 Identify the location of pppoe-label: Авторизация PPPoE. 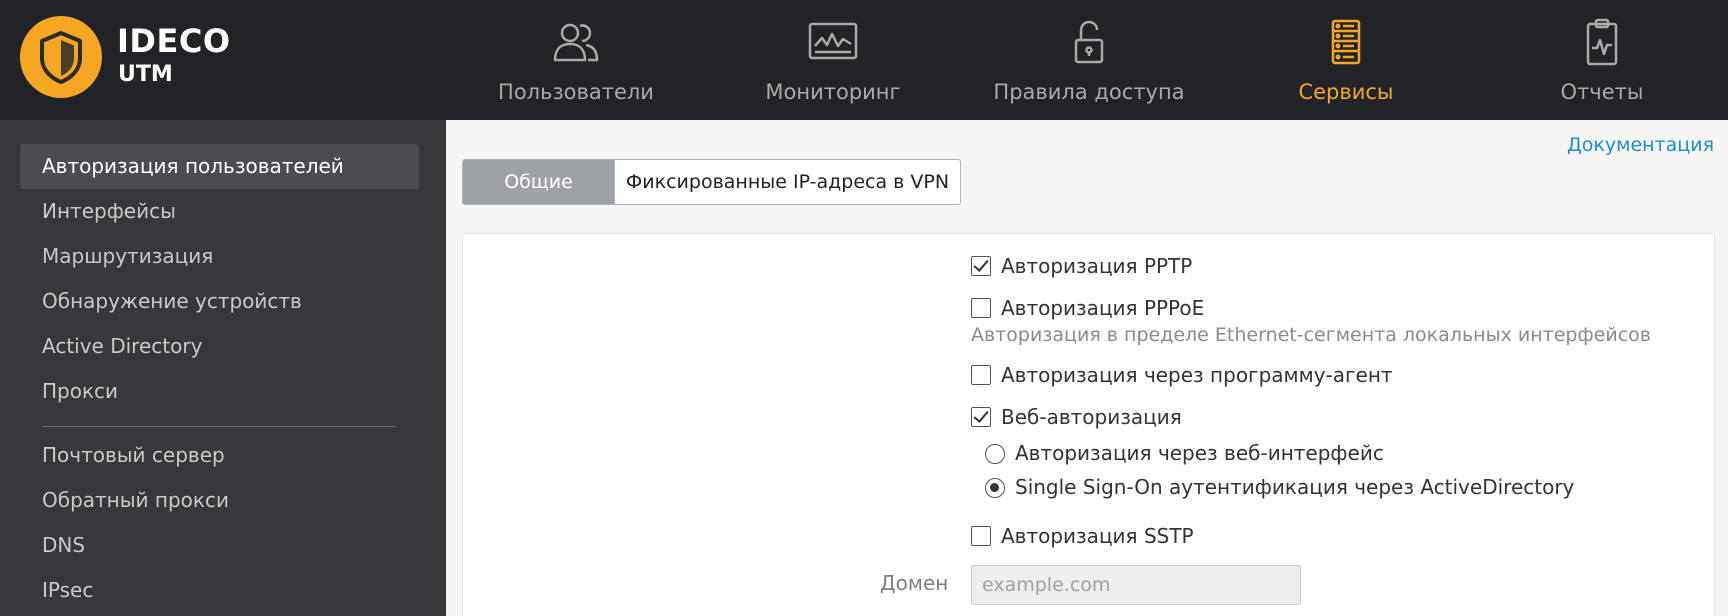
(1103, 308).